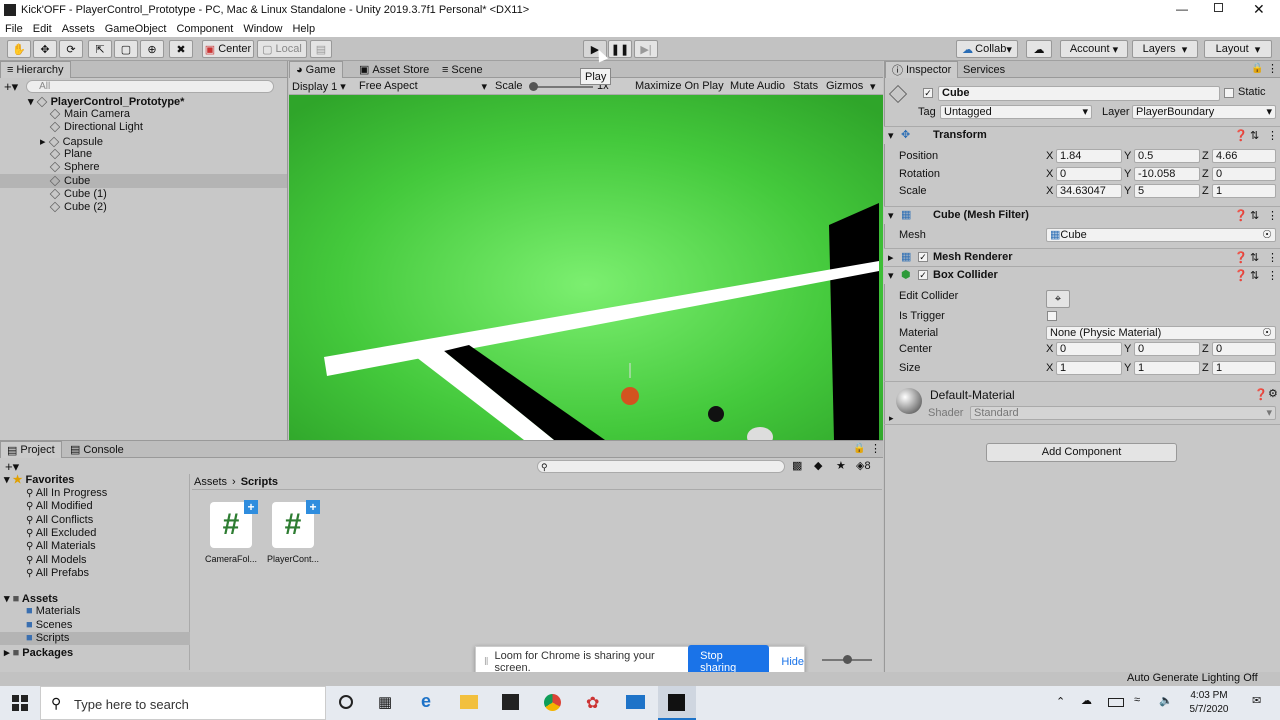 This screenshot has height=720, width=1280. Describe the element at coordinates (282, 49) in the screenshot. I see `pivot-local-button: ▢ Local` at that location.